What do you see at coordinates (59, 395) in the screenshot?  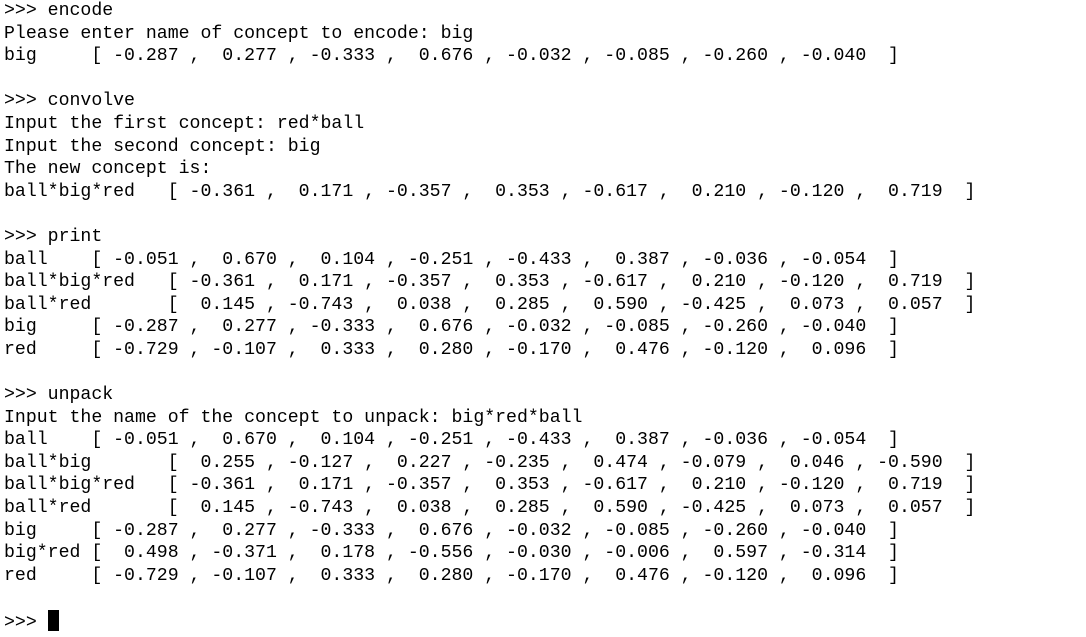 I see `terminal-line: >>> unpack` at bounding box center [59, 395].